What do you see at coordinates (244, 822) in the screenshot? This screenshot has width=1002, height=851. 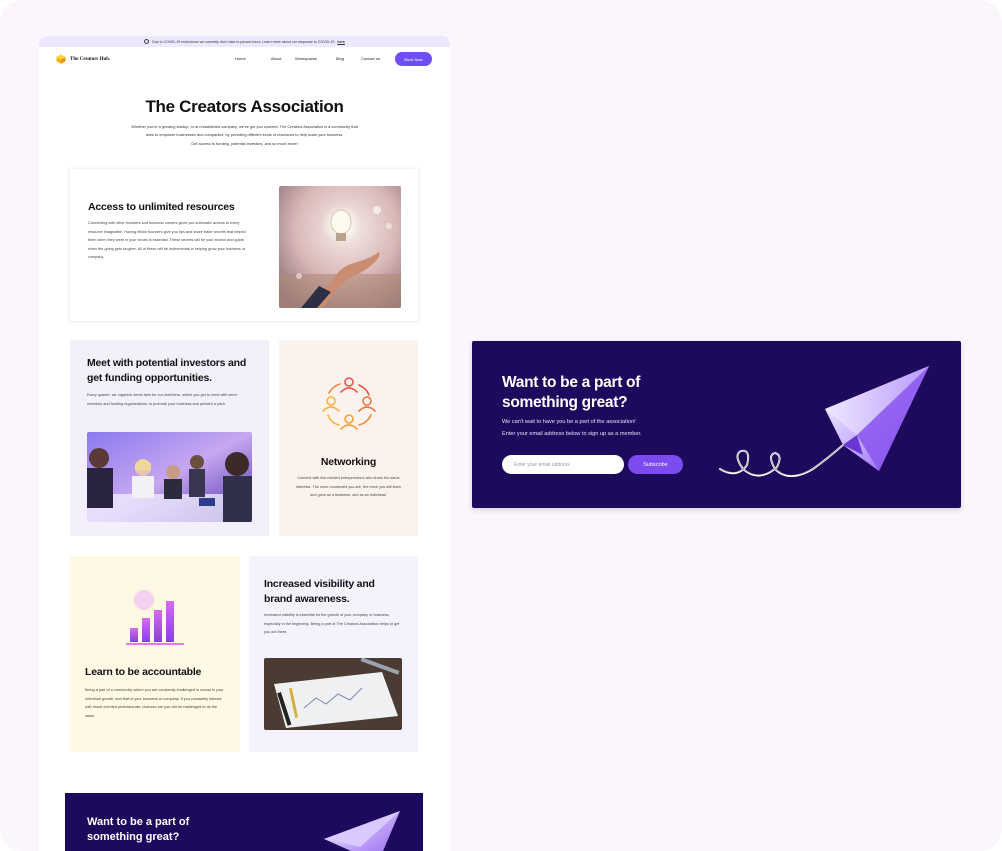 I see `cta-banner-preview: Want to be a part of something great?` at bounding box center [244, 822].